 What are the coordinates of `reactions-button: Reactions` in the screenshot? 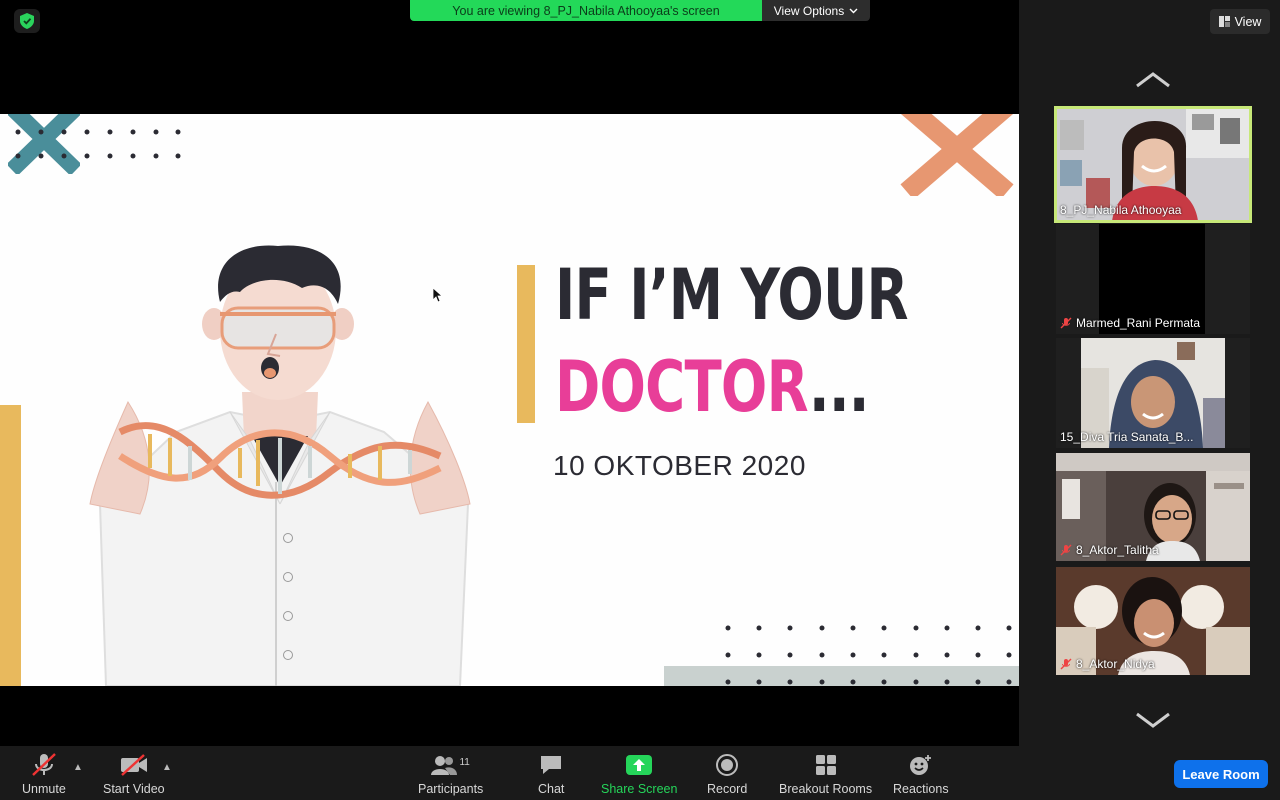 It's located at (921, 774).